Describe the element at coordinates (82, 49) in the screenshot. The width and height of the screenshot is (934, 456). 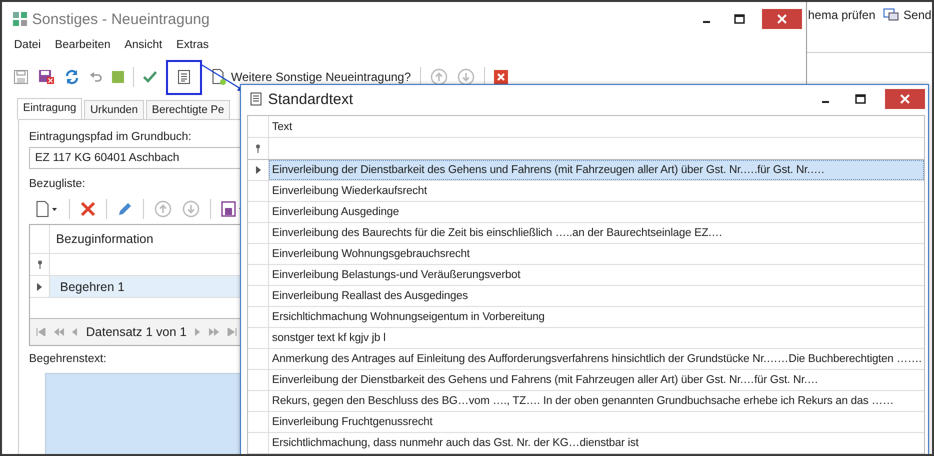
I see `menu-item: Bearbeiten` at that location.